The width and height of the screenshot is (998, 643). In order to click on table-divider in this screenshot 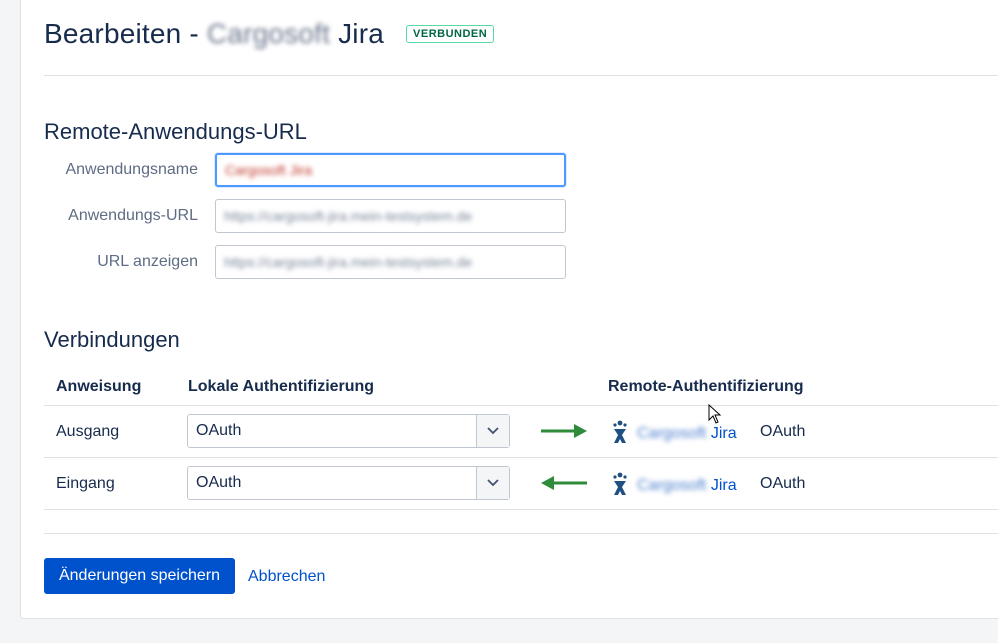, I will do `click(521, 405)`.